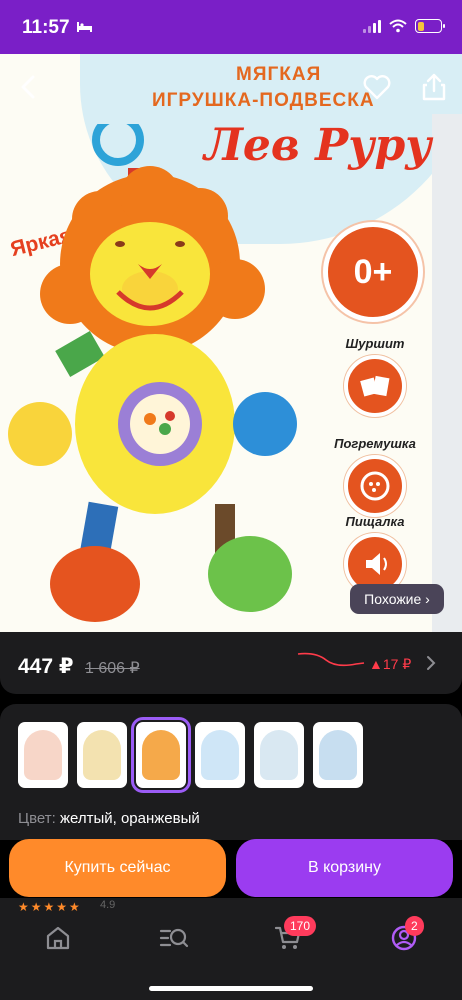 The image size is (462, 1000). I want to click on feature-rustle: Шуршит, so click(375, 376).